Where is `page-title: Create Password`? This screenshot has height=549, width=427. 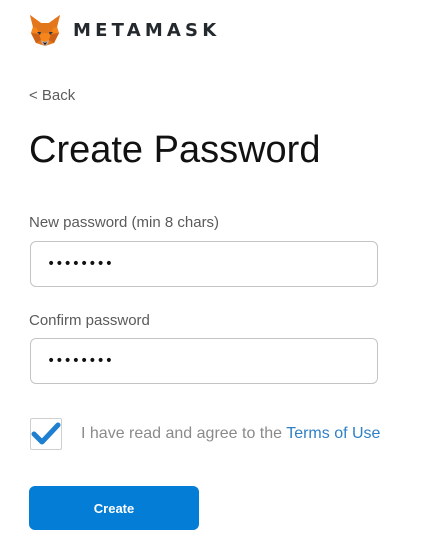
page-title: Create Password is located at coordinates (175, 150).